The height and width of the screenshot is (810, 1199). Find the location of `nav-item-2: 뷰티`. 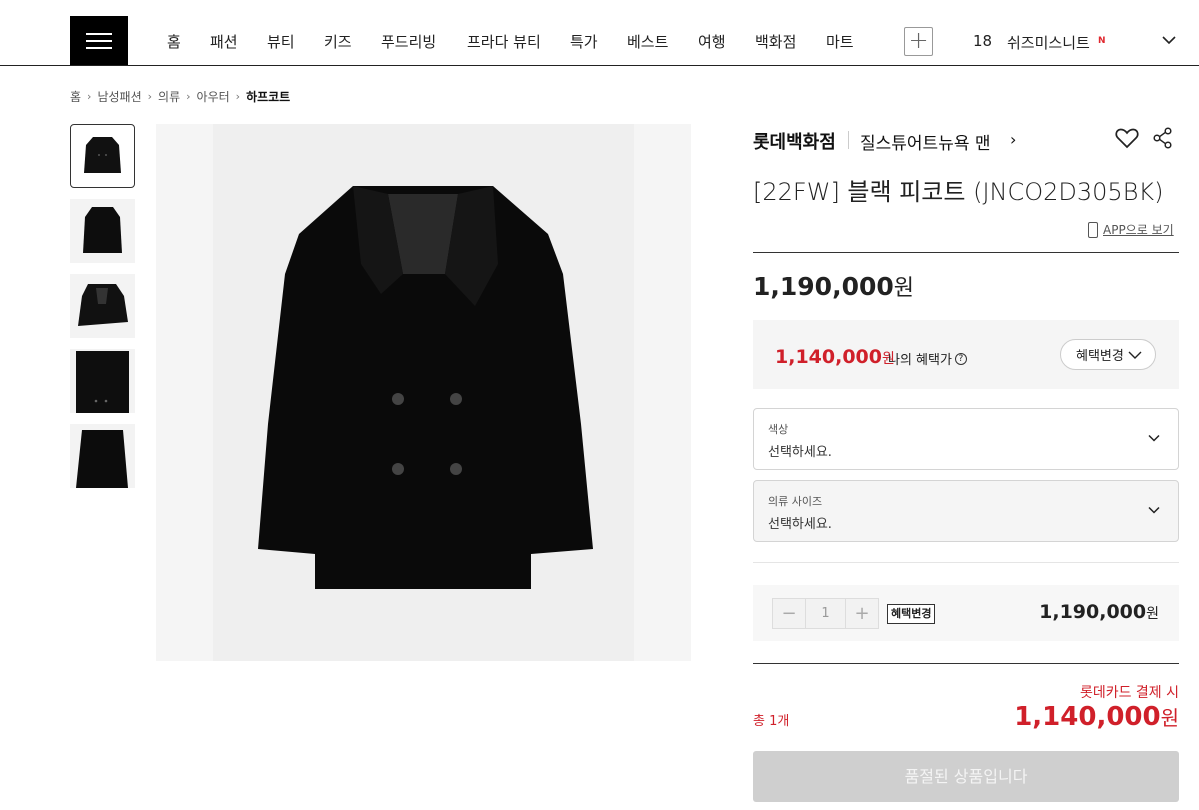

nav-item-2: 뷰티 is located at coordinates (281, 41).